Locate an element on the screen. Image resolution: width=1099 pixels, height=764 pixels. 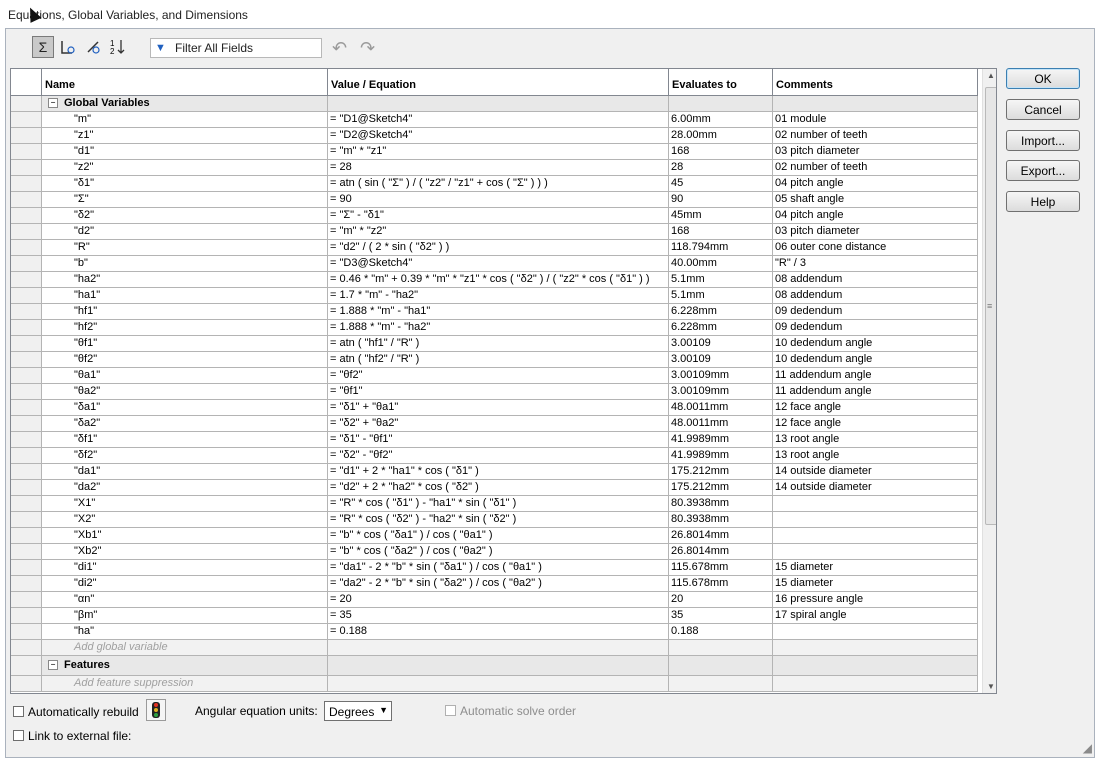
vertical-scrollbar: ▲ ≡ ▼ is located at coordinates (989, 381).